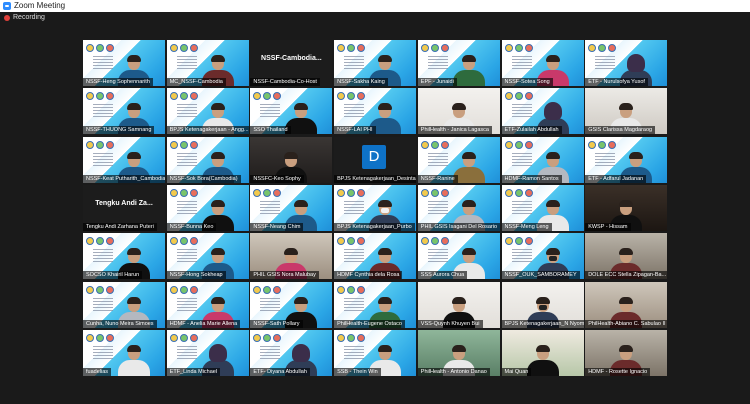 The height and width of the screenshot is (404, 750). Describe the element at coordinates (119, 130) in the screenshot. I see `participant-name-label: NSSF-THUONG Samnang` at that location.